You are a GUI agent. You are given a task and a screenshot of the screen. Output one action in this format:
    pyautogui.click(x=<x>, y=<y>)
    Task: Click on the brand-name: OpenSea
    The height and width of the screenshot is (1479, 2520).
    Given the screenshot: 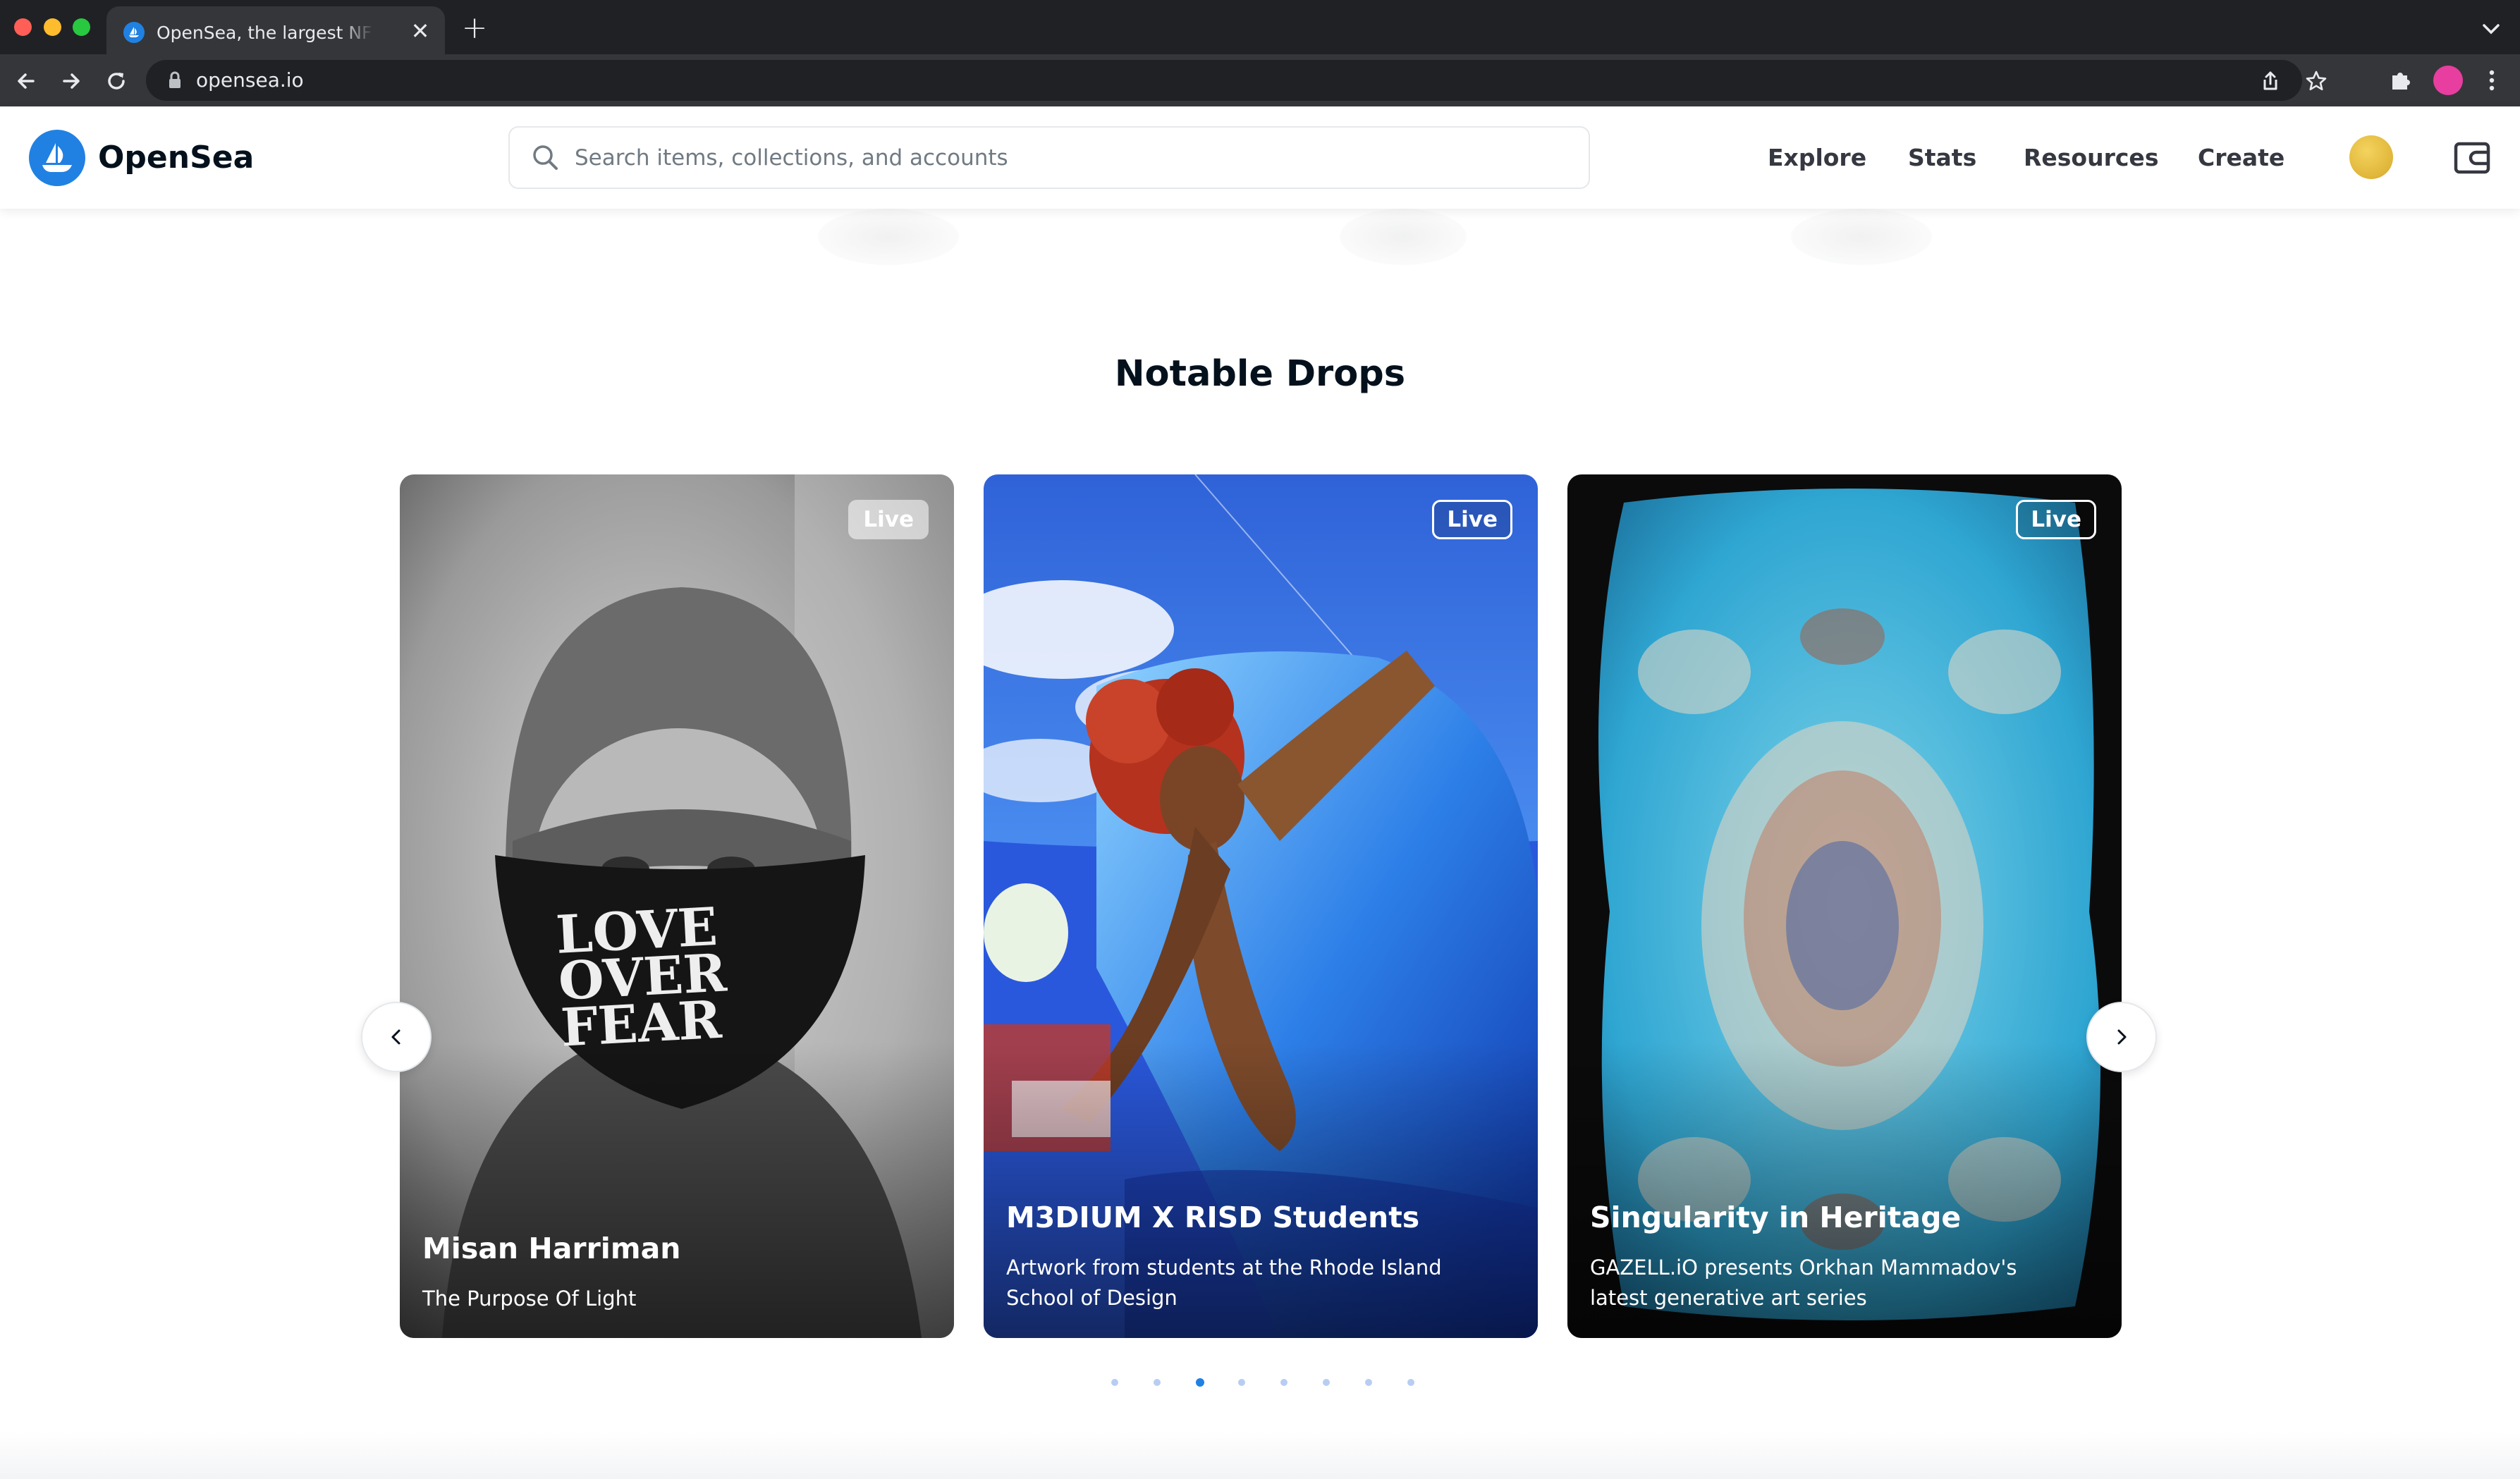 What is the action you would take?
    pyautogui.click(x=176, y=158)
    